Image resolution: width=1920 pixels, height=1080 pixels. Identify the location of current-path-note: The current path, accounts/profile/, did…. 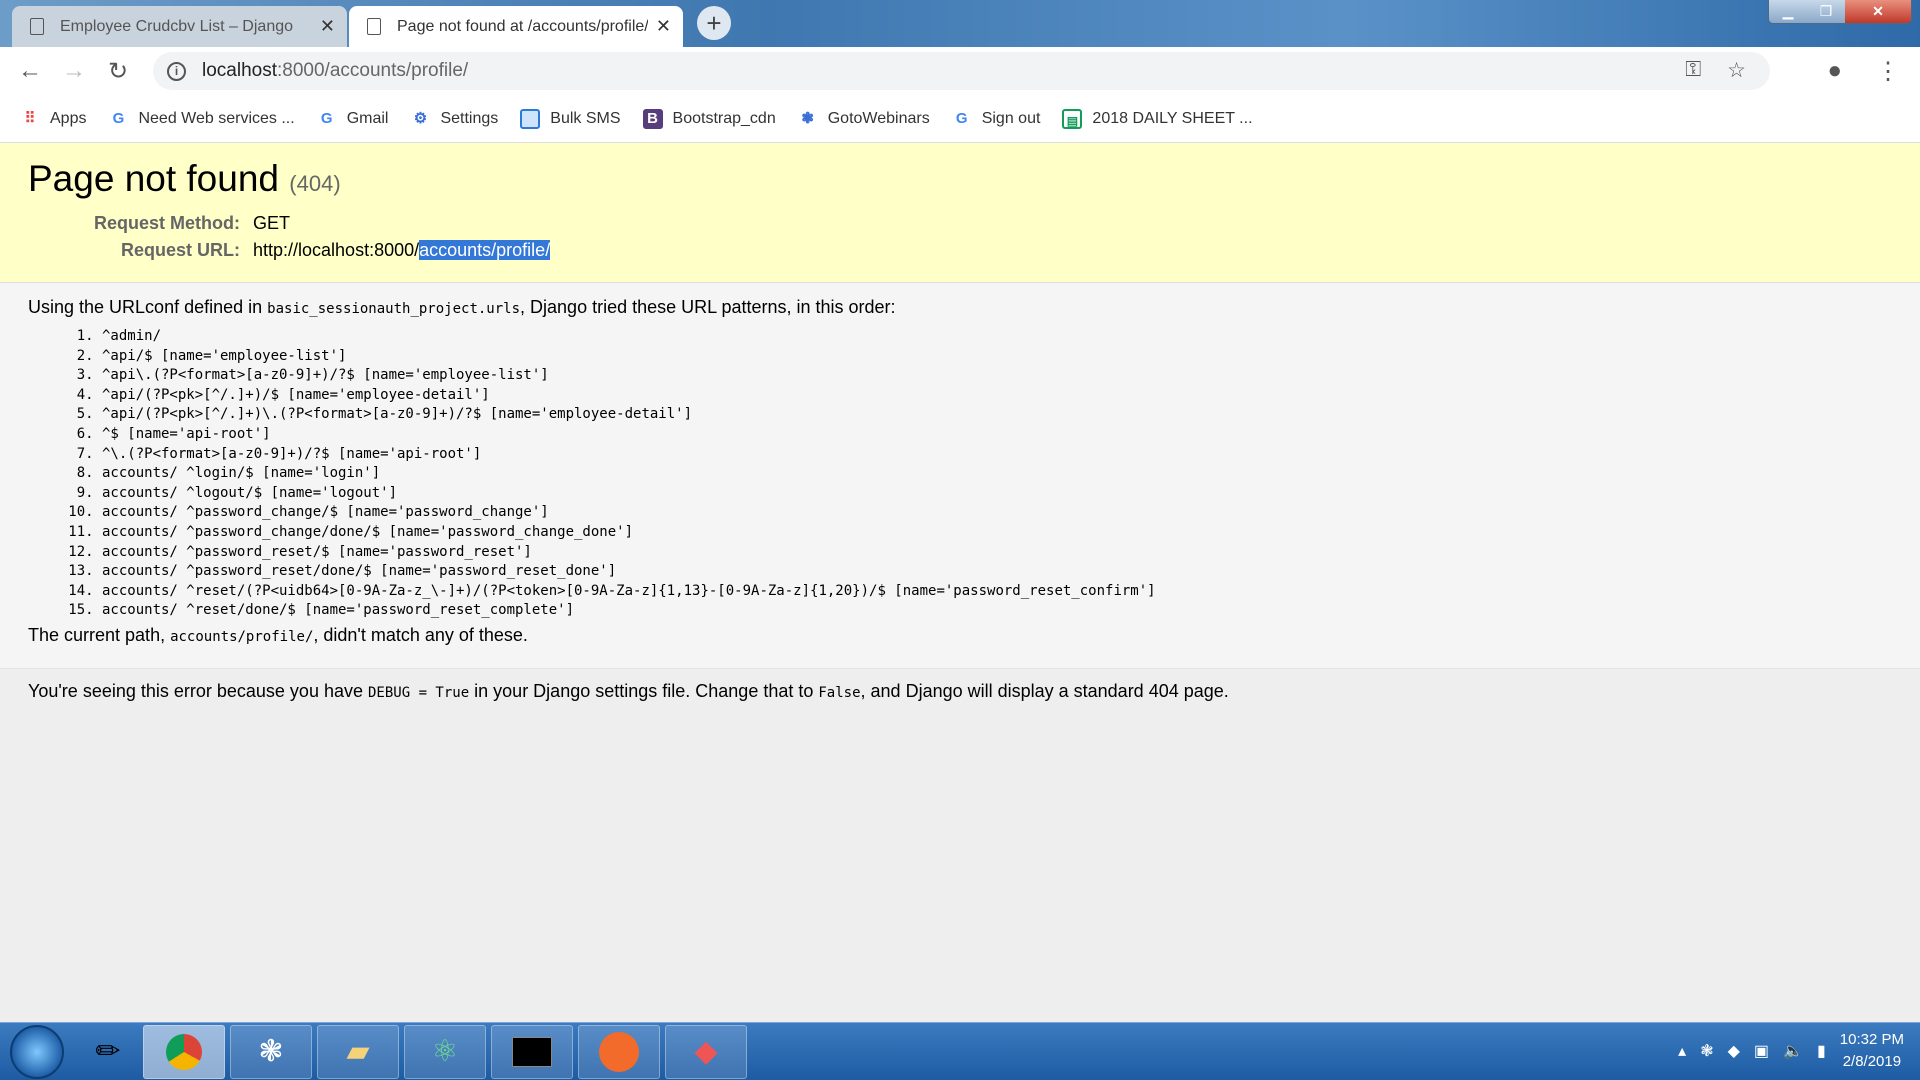
(960, 635).